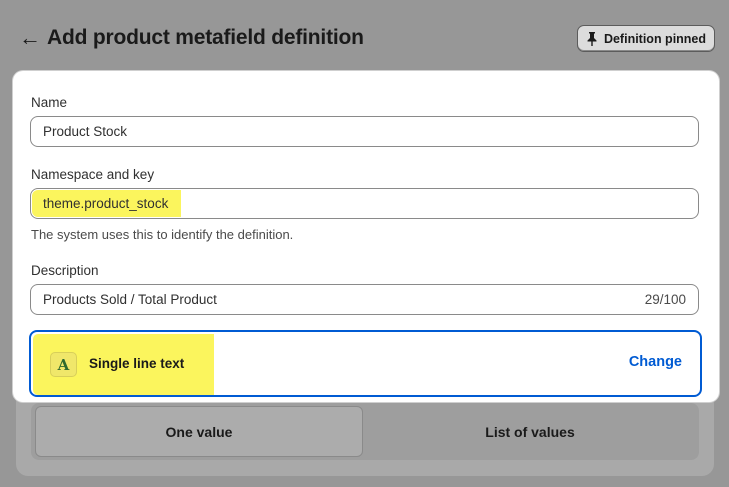  What do you see at coordinates (665, 299) in the screenshot?
I see `description-counter: 29/100` at bounding box center [665, 299].